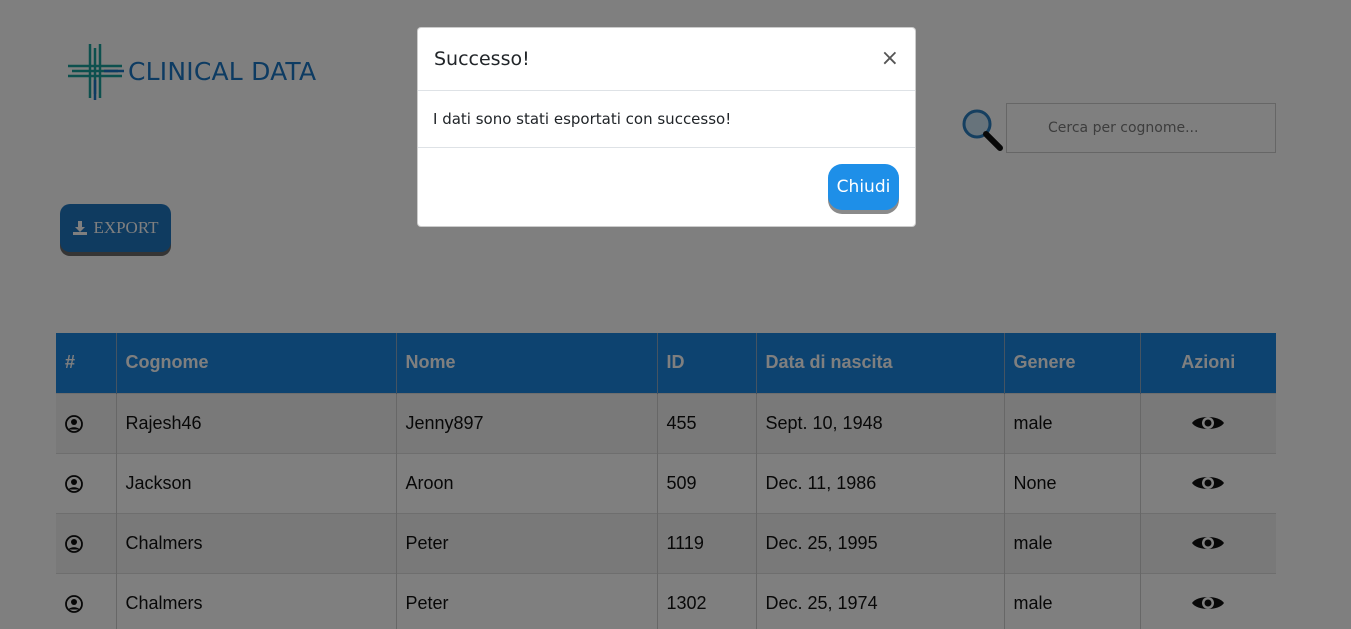 This screenshot has height=629, width=1351. What do you see at coordinates (666, 59) in the screenshot?
I see `modal-header: Successo! ×` at bounding box center [666, 59].